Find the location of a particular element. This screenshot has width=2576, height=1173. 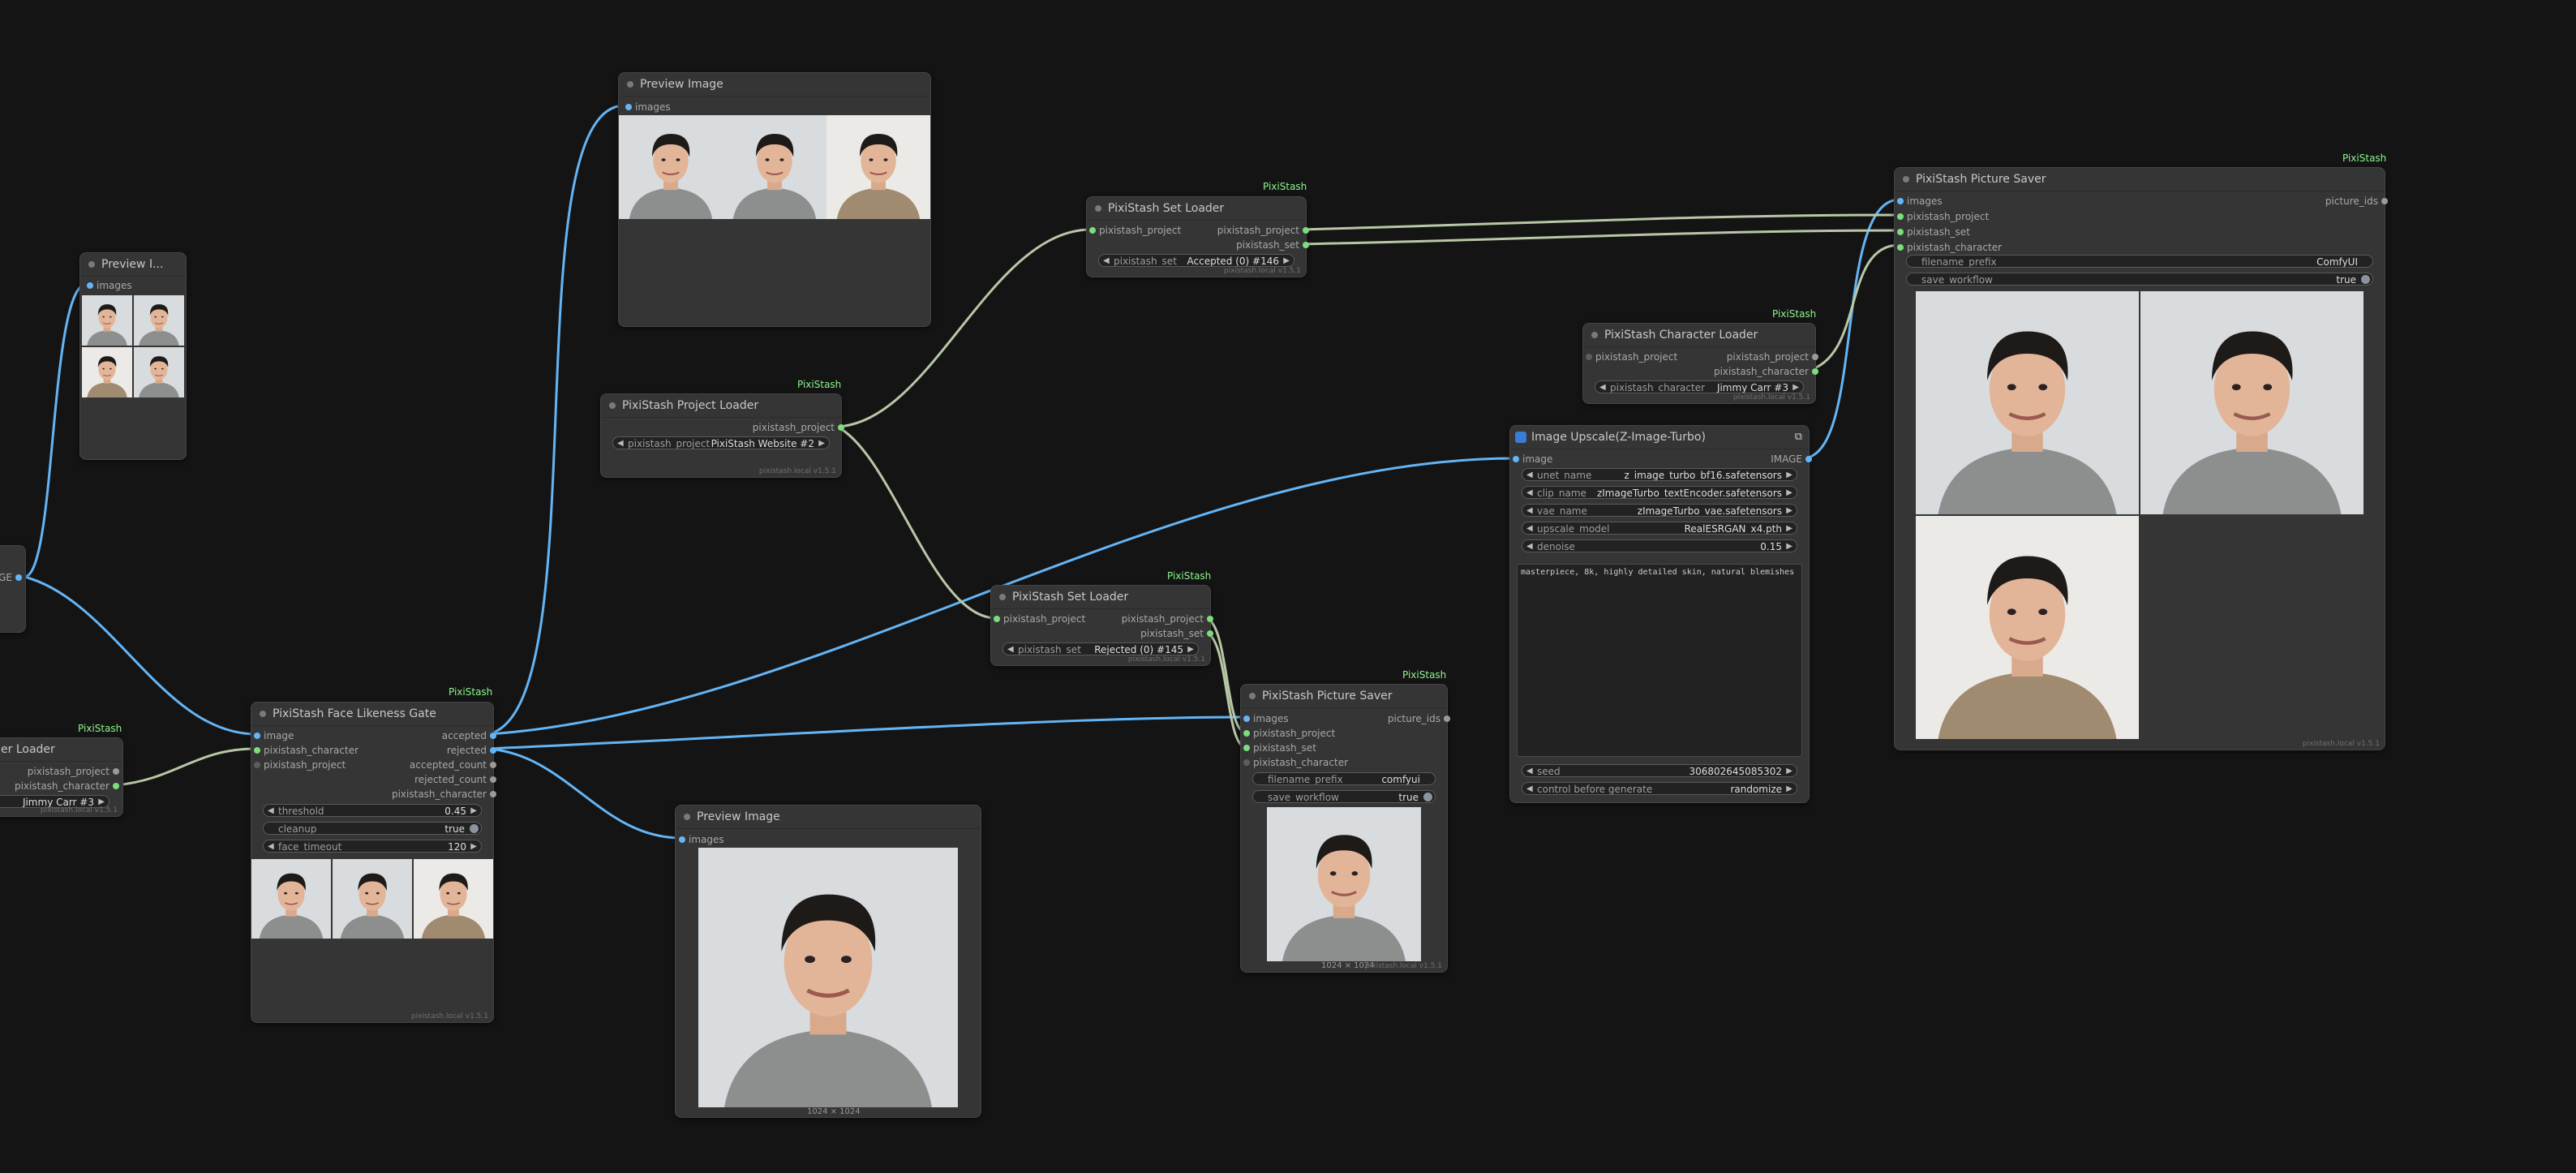

output-accepted: accepted is located at coordinates (469, 735).